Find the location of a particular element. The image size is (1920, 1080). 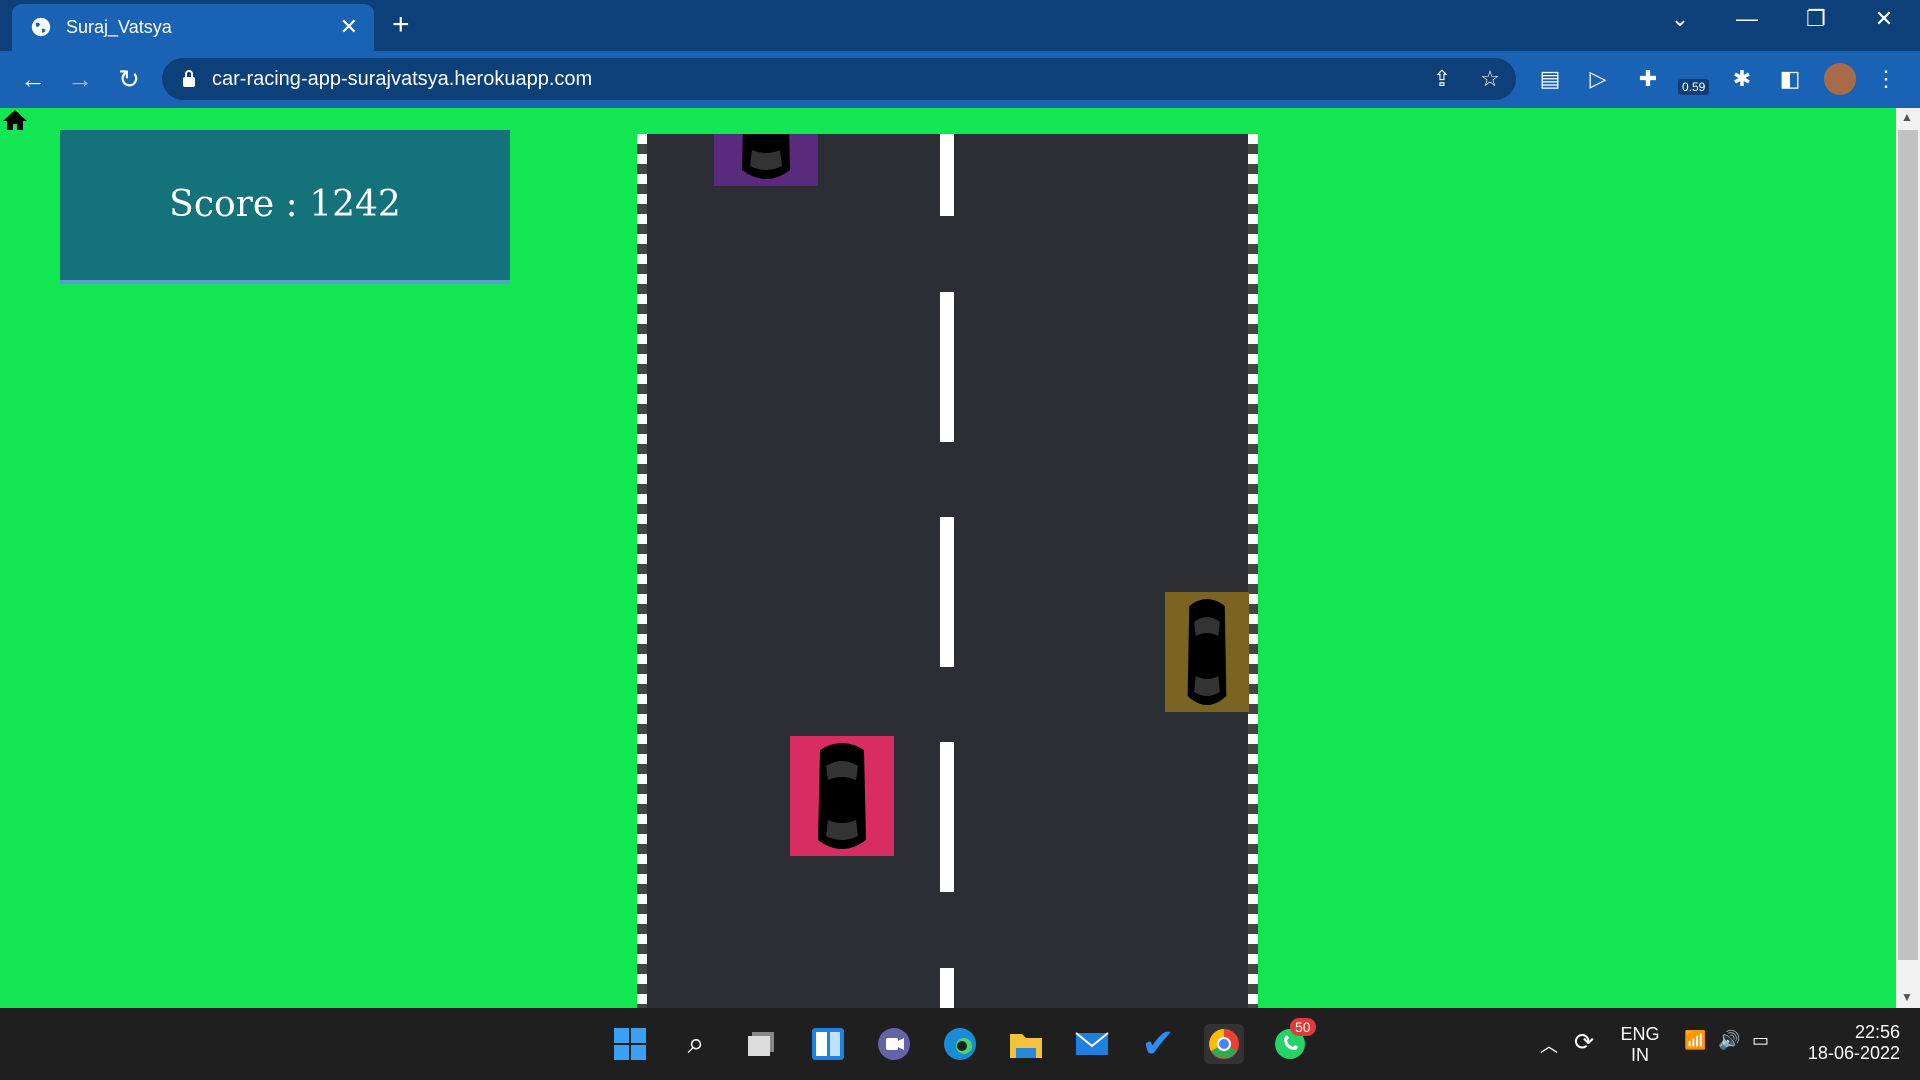

volume-icon: 🔊 is located at coordinates (1729, 1040).